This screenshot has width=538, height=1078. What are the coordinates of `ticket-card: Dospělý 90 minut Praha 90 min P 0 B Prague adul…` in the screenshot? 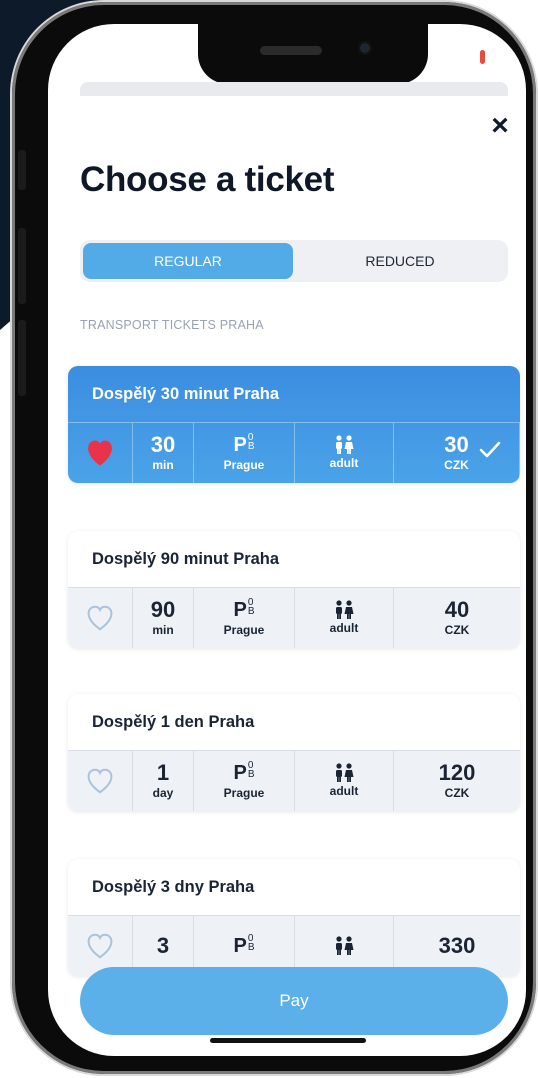 It's located at (294, 589).